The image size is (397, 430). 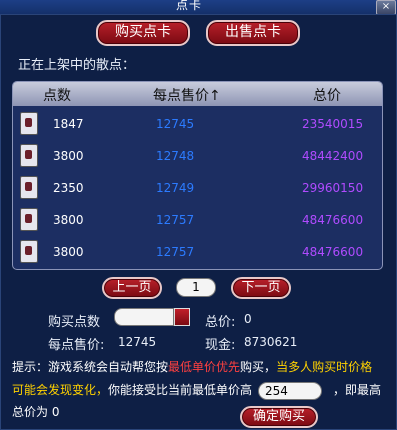 I want to click on cell-total: 23540015, so click(x=333, y=124).